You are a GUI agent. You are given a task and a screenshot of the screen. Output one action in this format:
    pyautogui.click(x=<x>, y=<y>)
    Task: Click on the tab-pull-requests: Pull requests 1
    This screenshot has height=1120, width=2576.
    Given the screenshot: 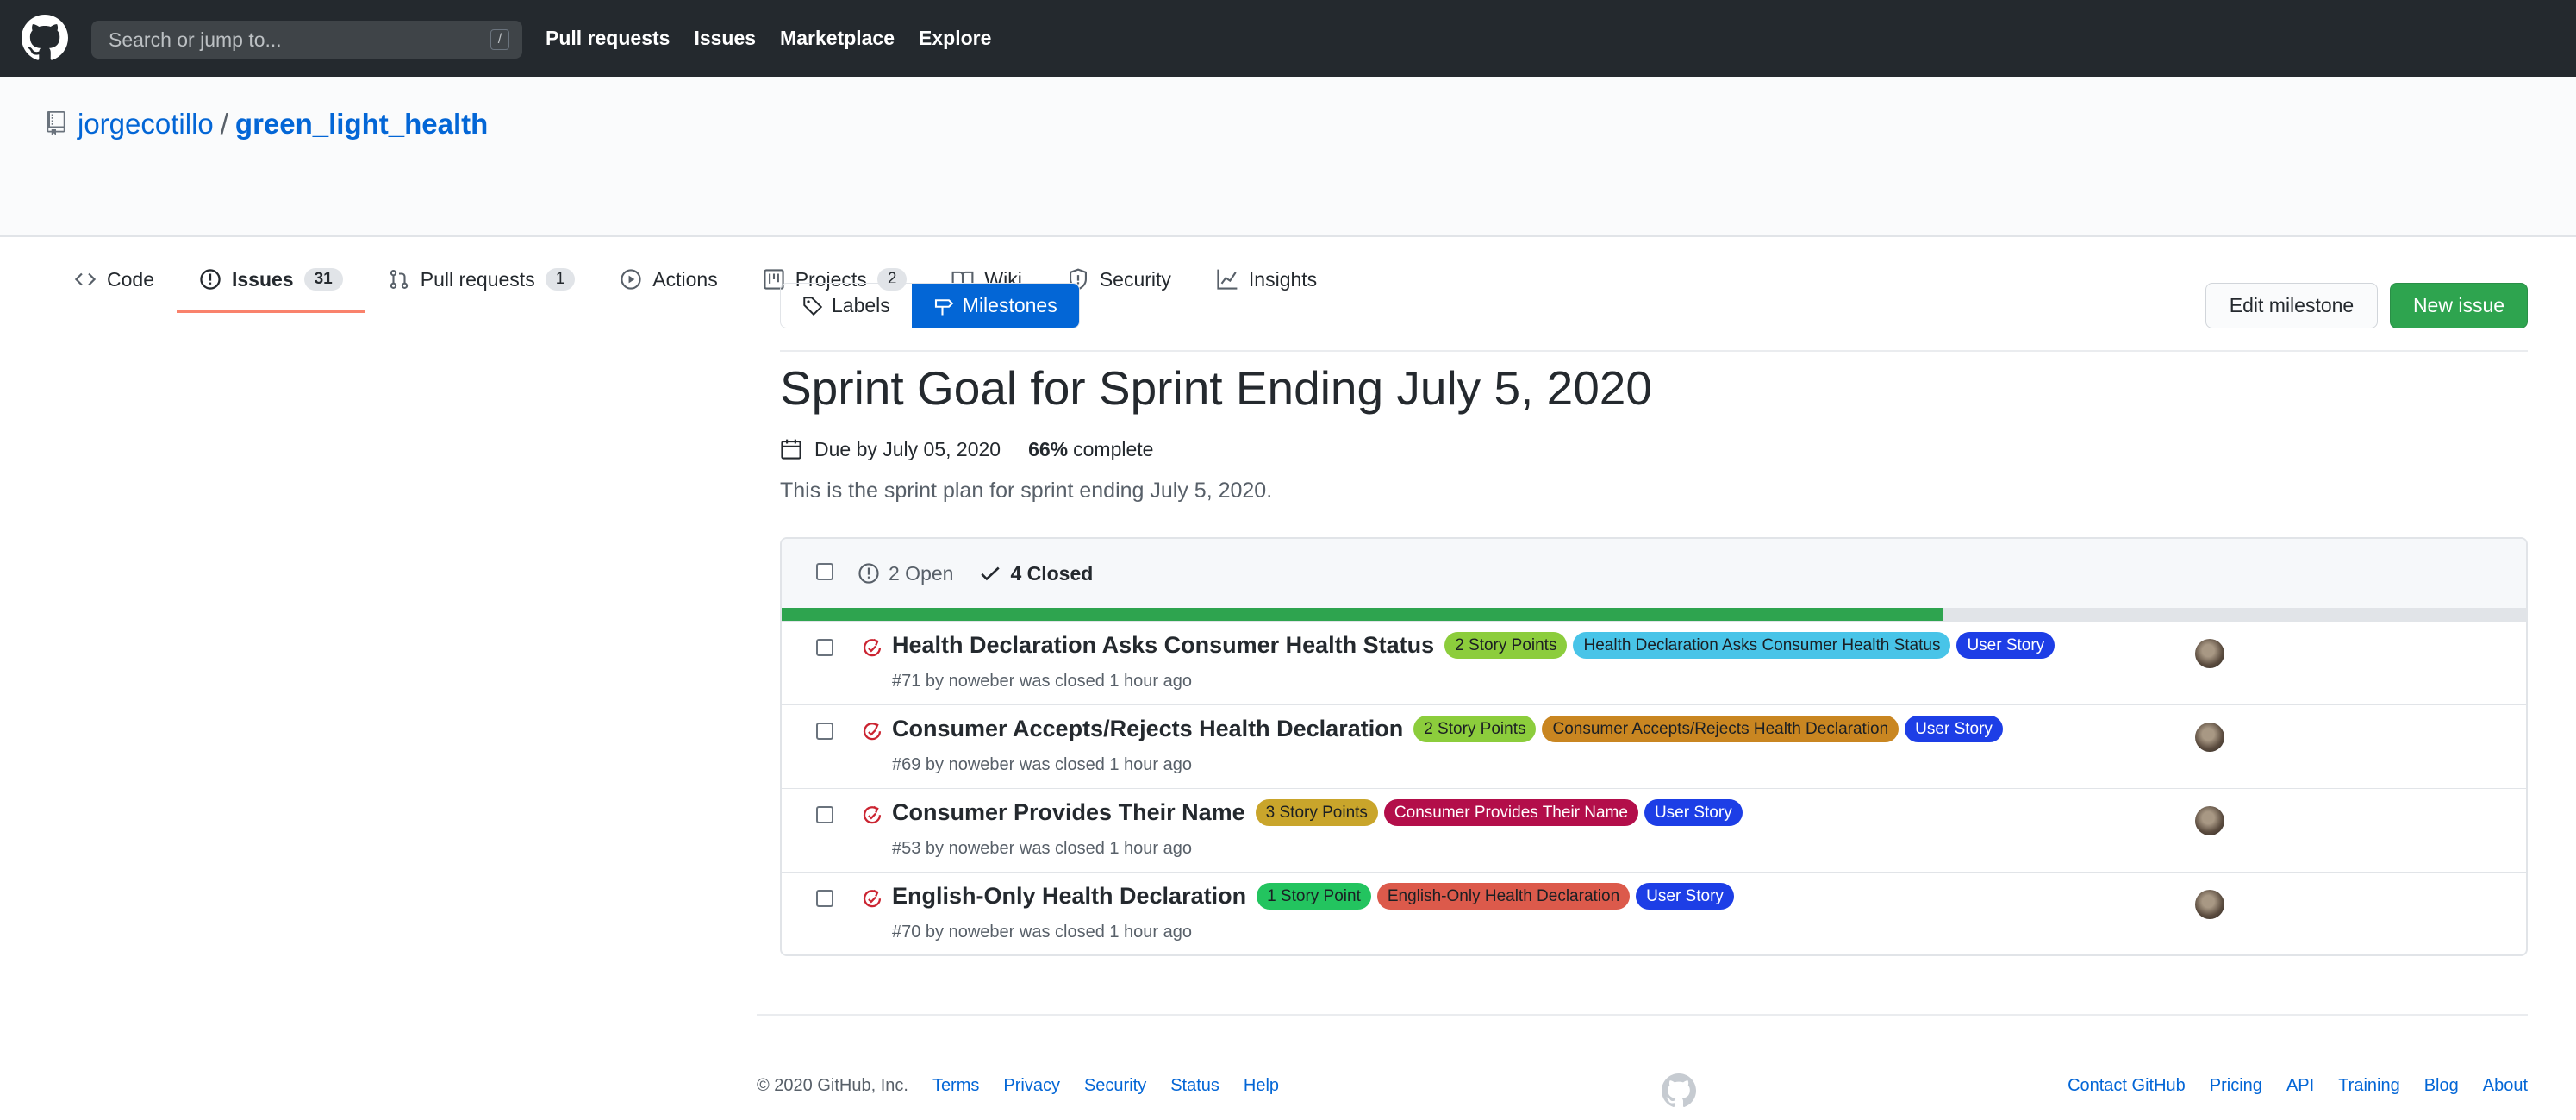 What is the action you would take?
    pyautogui.click(x=481, y=279)
    